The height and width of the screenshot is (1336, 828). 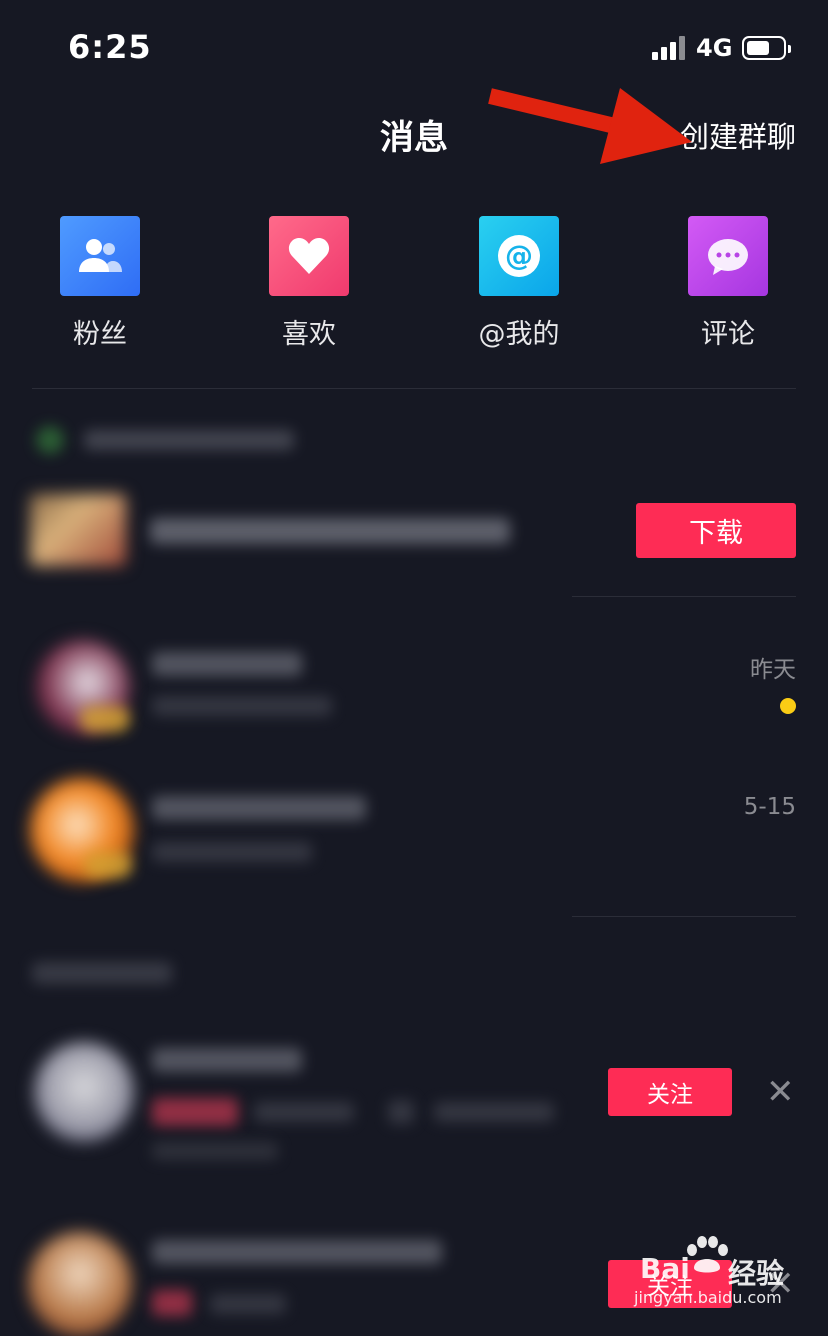 I want to click on follow-button: 关注, so click(x=670, y=1092).